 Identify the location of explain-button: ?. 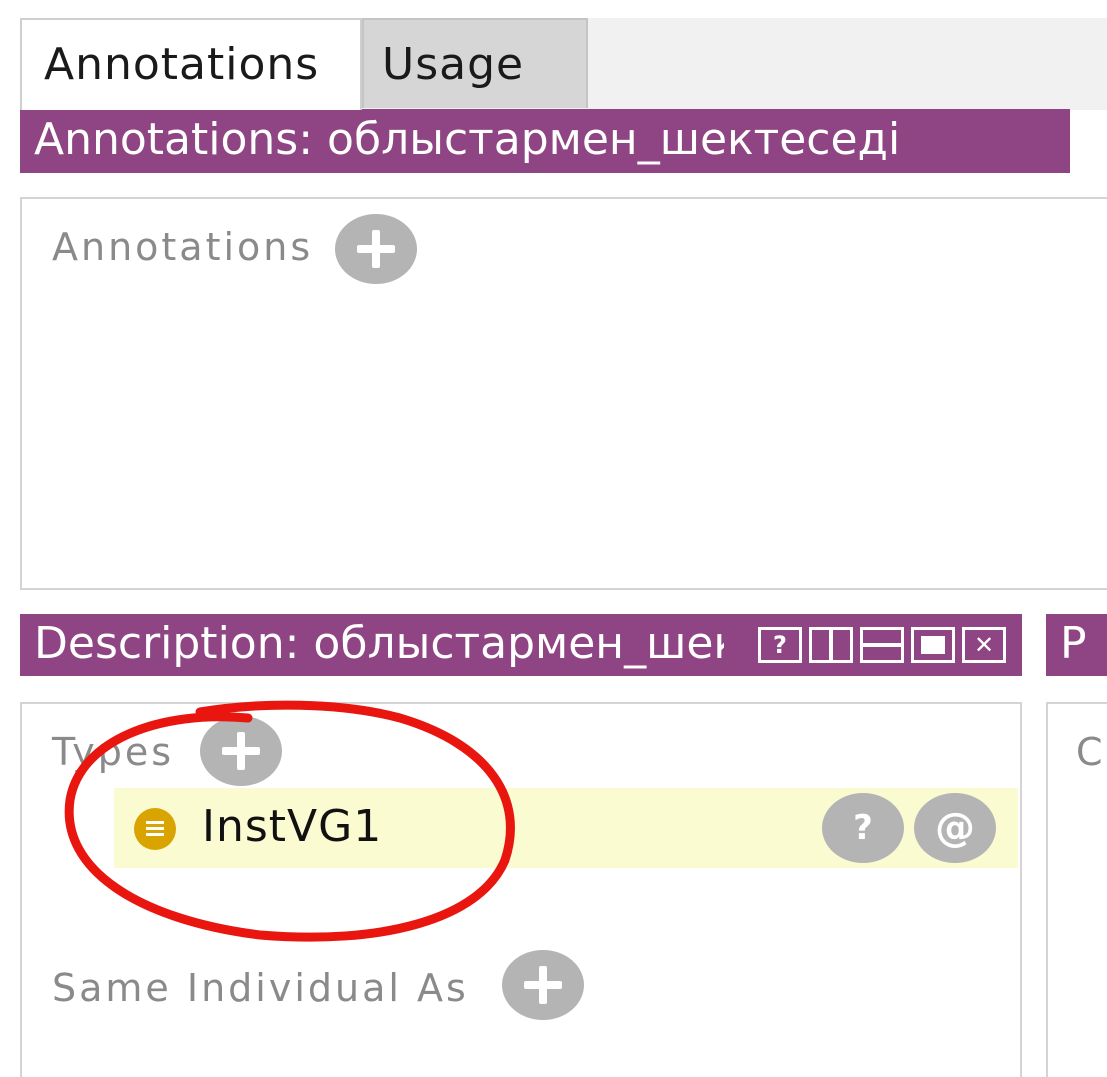
(863, 828).